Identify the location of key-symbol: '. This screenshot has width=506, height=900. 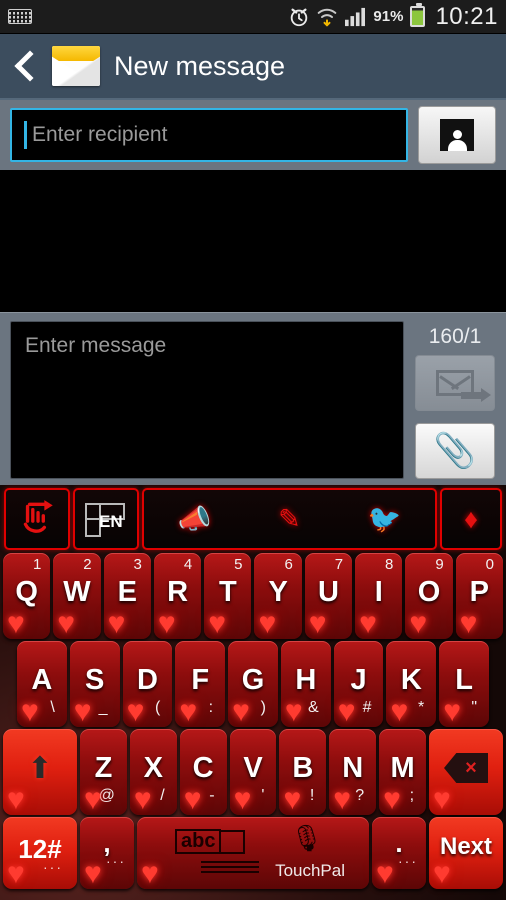
(263, 795).